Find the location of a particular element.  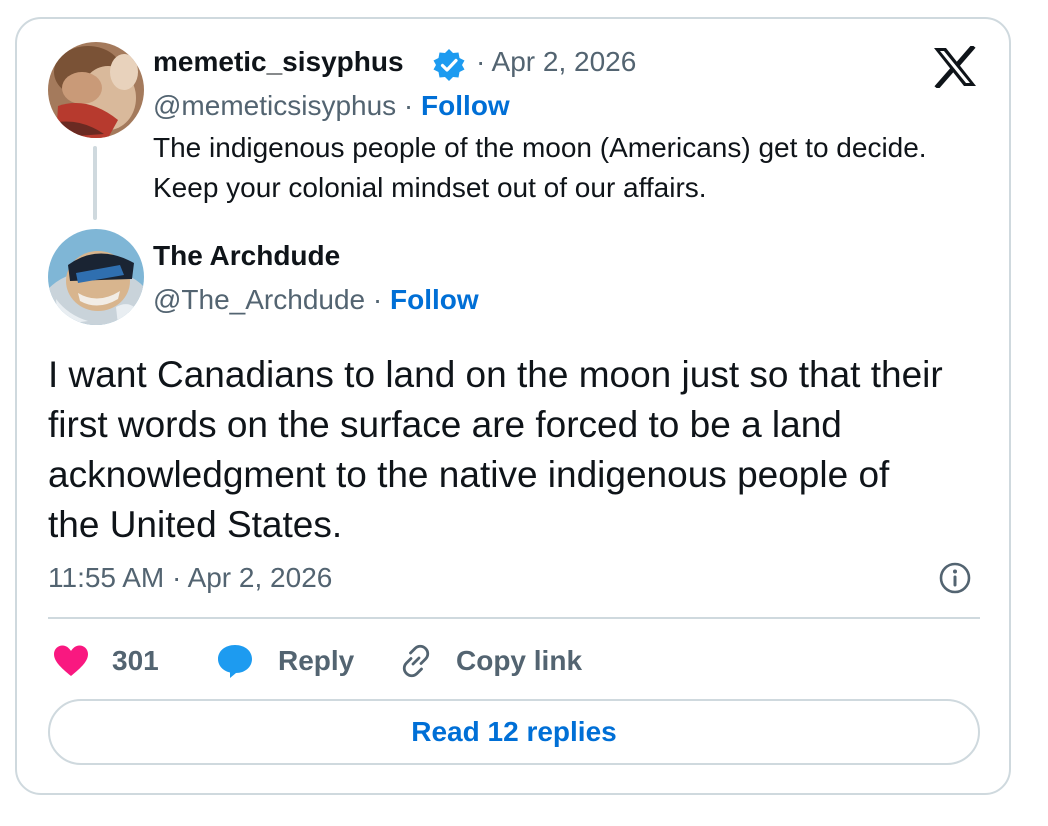

quoted-author-name: memetic_sisyphus is located at coordinates (278, 62).